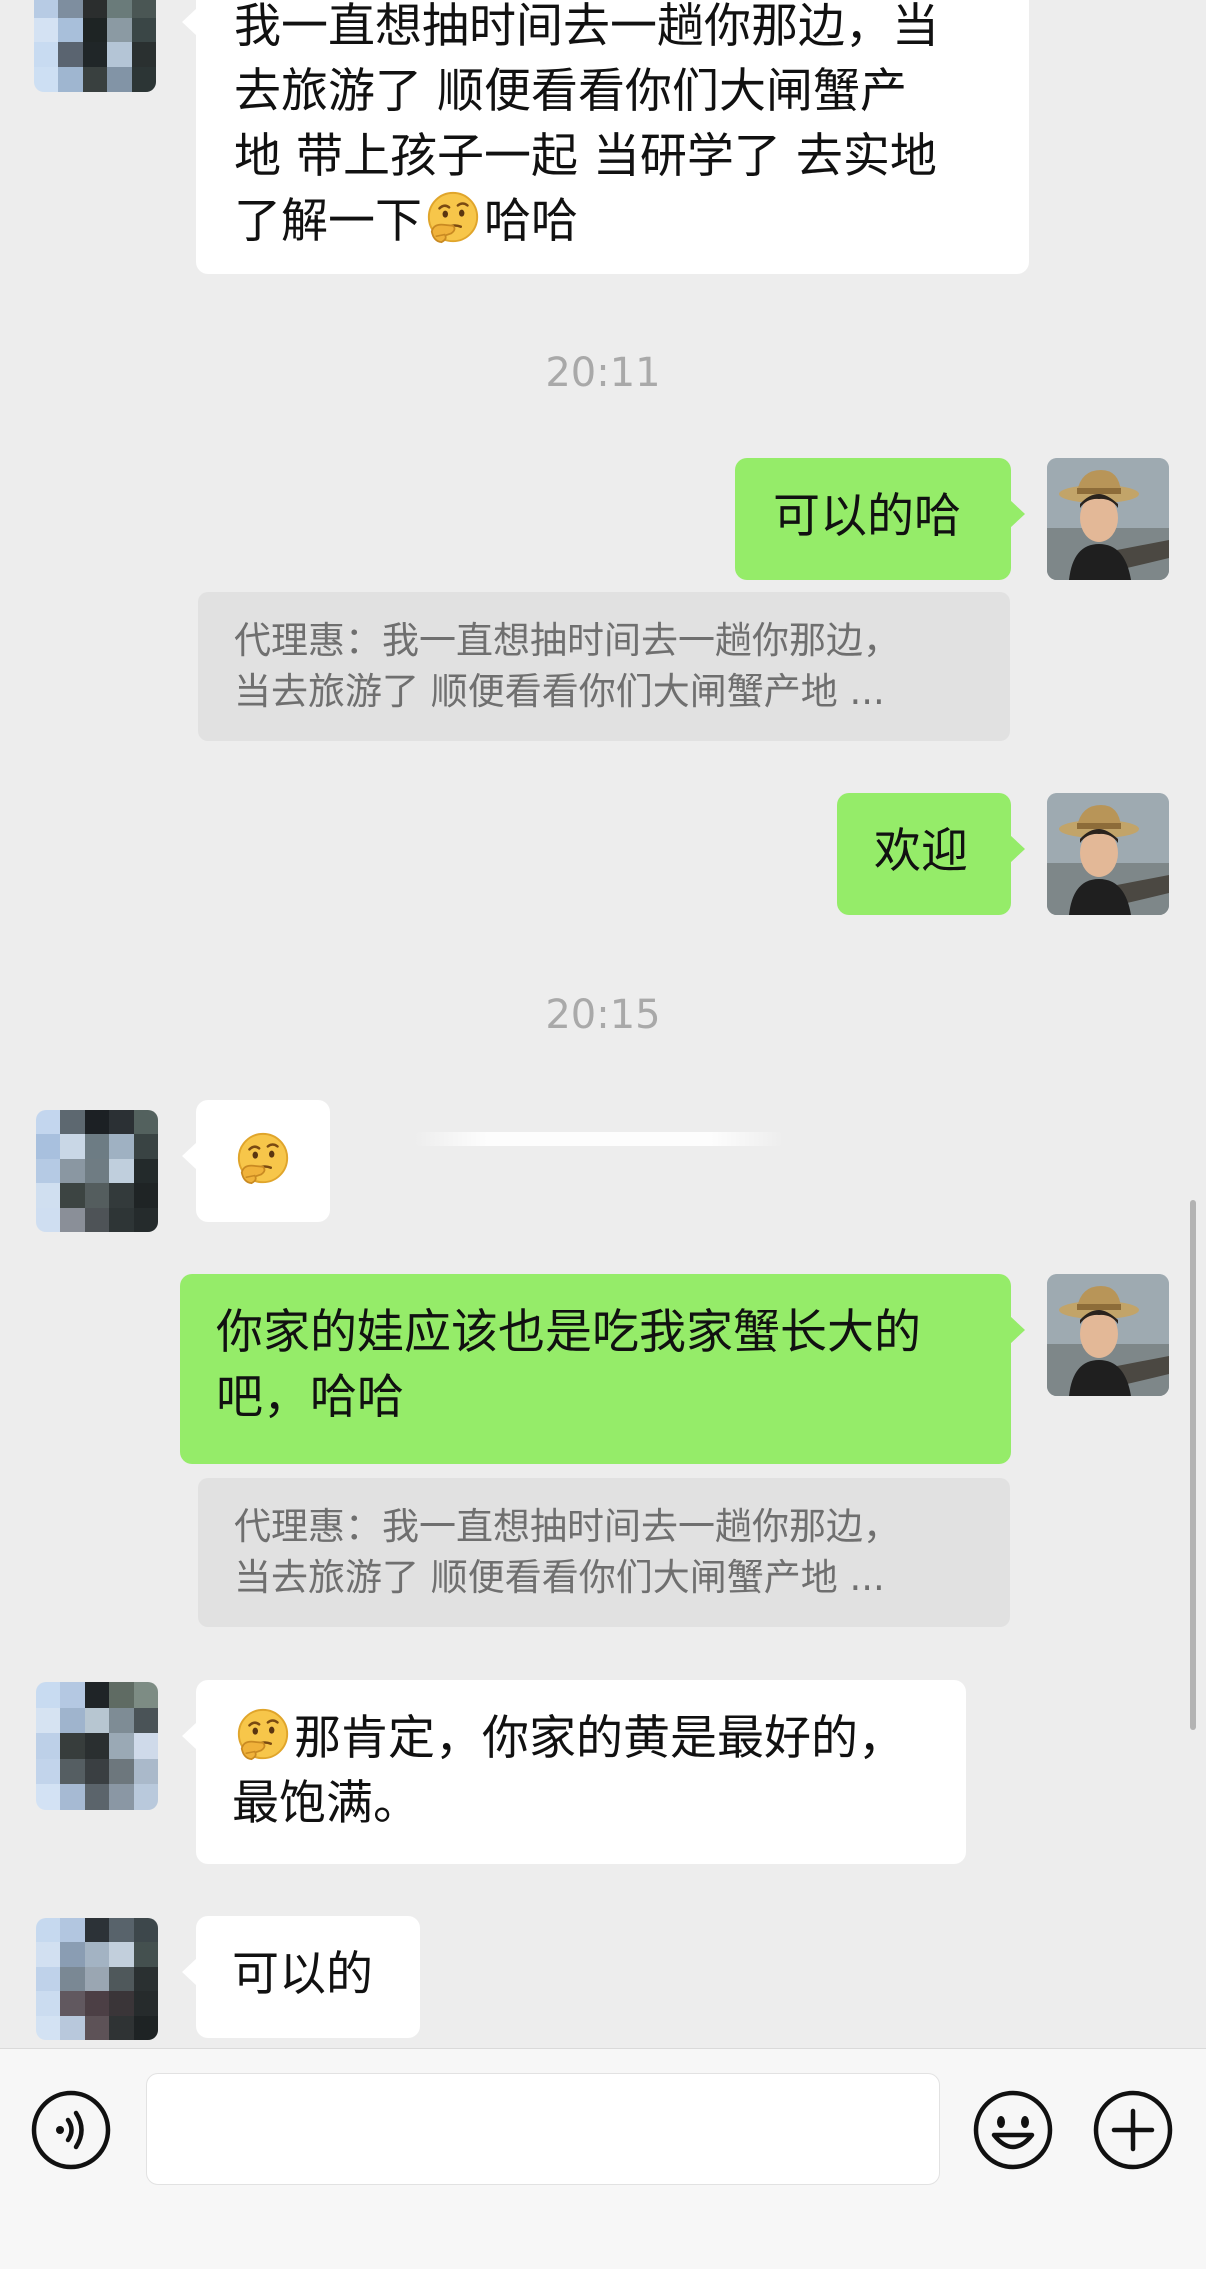 This screenshot has width=1206, height=2269. Describe the element at coordinates (326, 1803) in the screenshot. I see `message-text: 最饱满。` at that location.